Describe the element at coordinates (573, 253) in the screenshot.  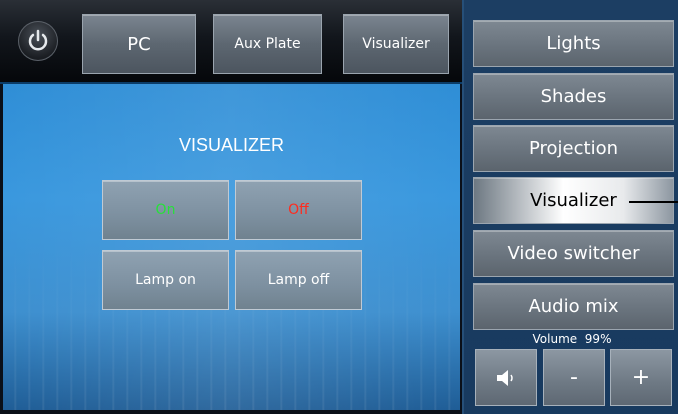
I see `sidebar-item-video-switcher: Video switcher` at that location.